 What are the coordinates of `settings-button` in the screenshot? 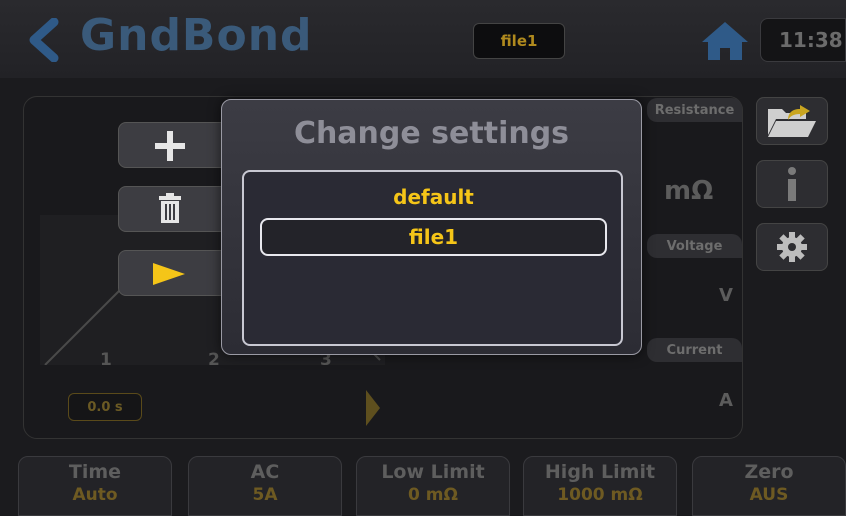 It's located at (792, 247).